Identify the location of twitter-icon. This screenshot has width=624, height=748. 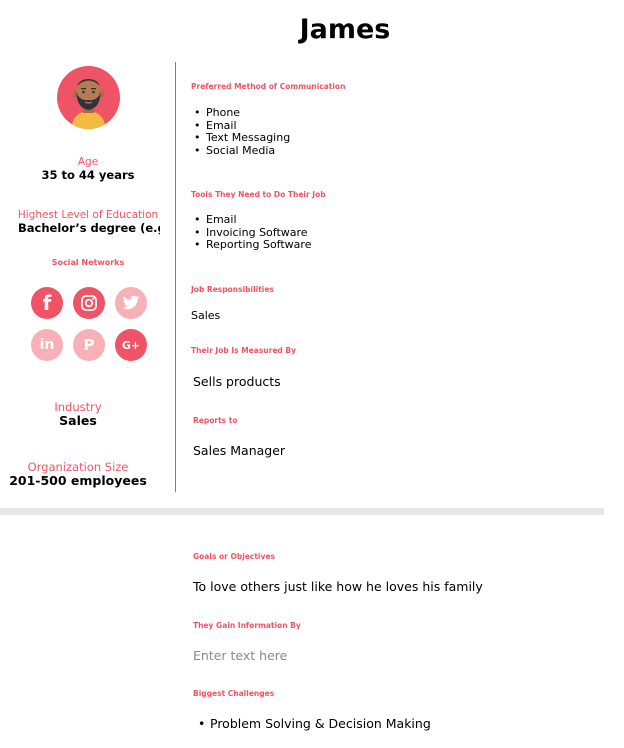
(131, 303).